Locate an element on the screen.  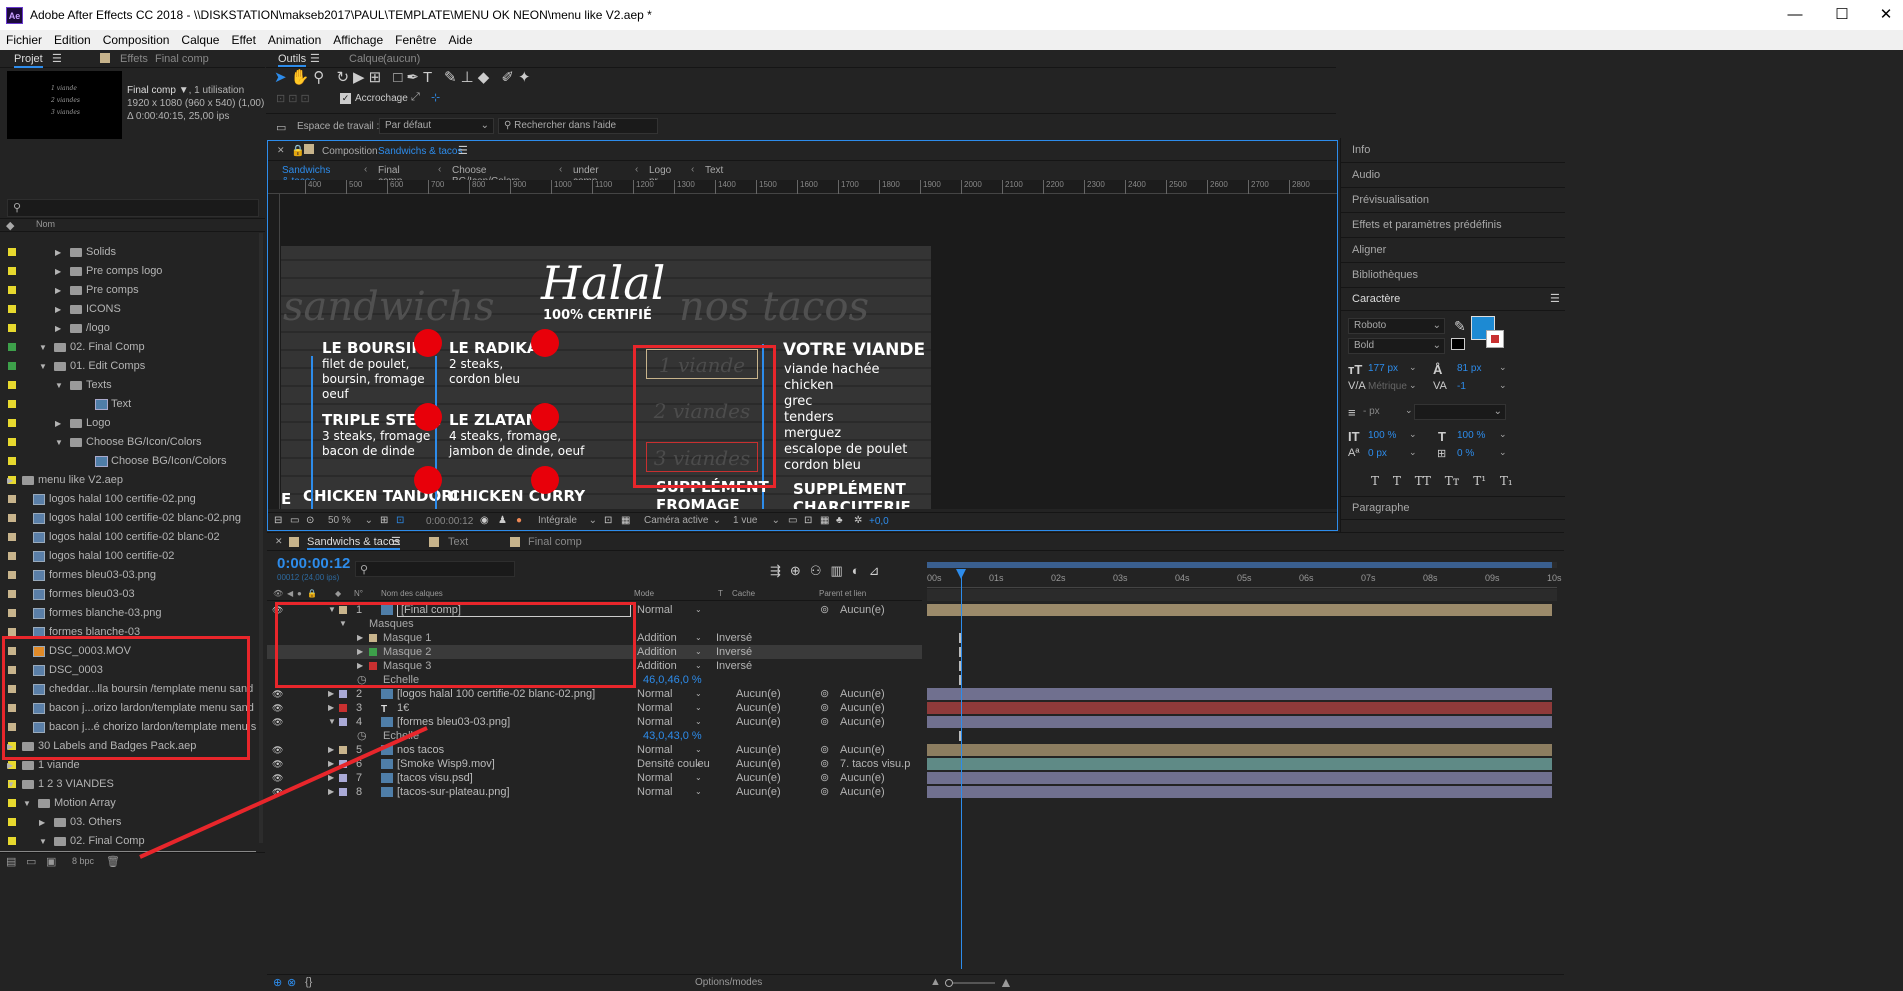
layer-row: ◷ Echelle 43,0,43,0 % is located at coordinates (594, 736).